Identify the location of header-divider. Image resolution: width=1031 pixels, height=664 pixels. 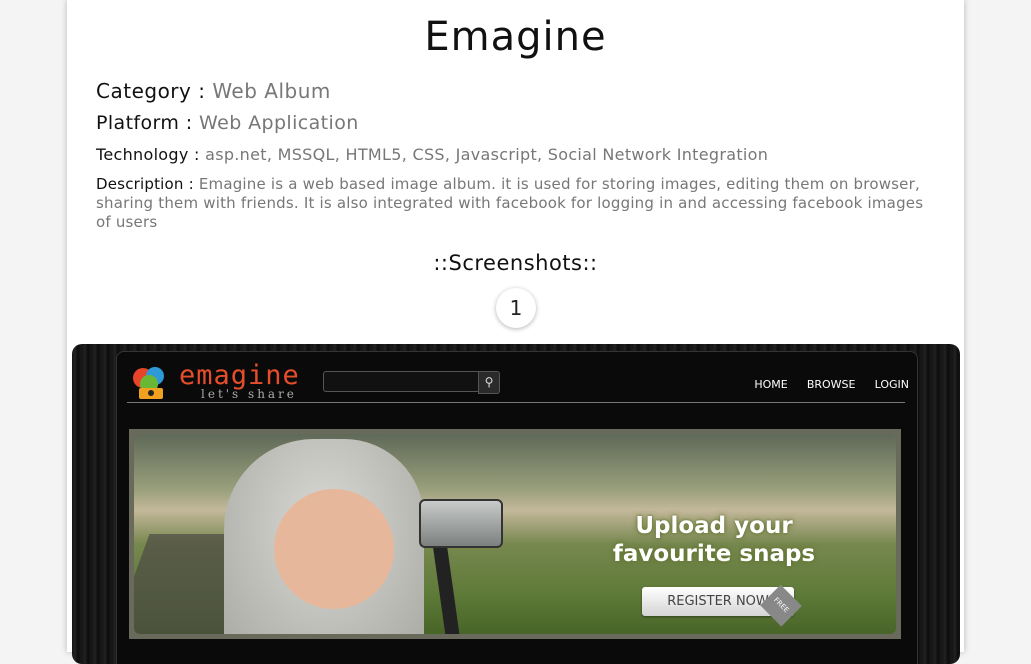
(516, 402).